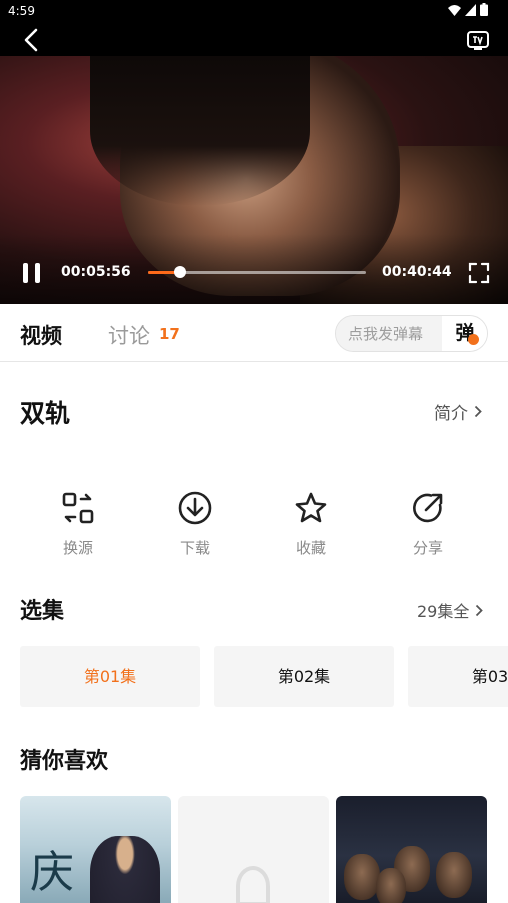 The image size is (508, 903). Describe the element at coordinates (304, 676) in the screenshot. I see `episode-item: 第02集` at that location.